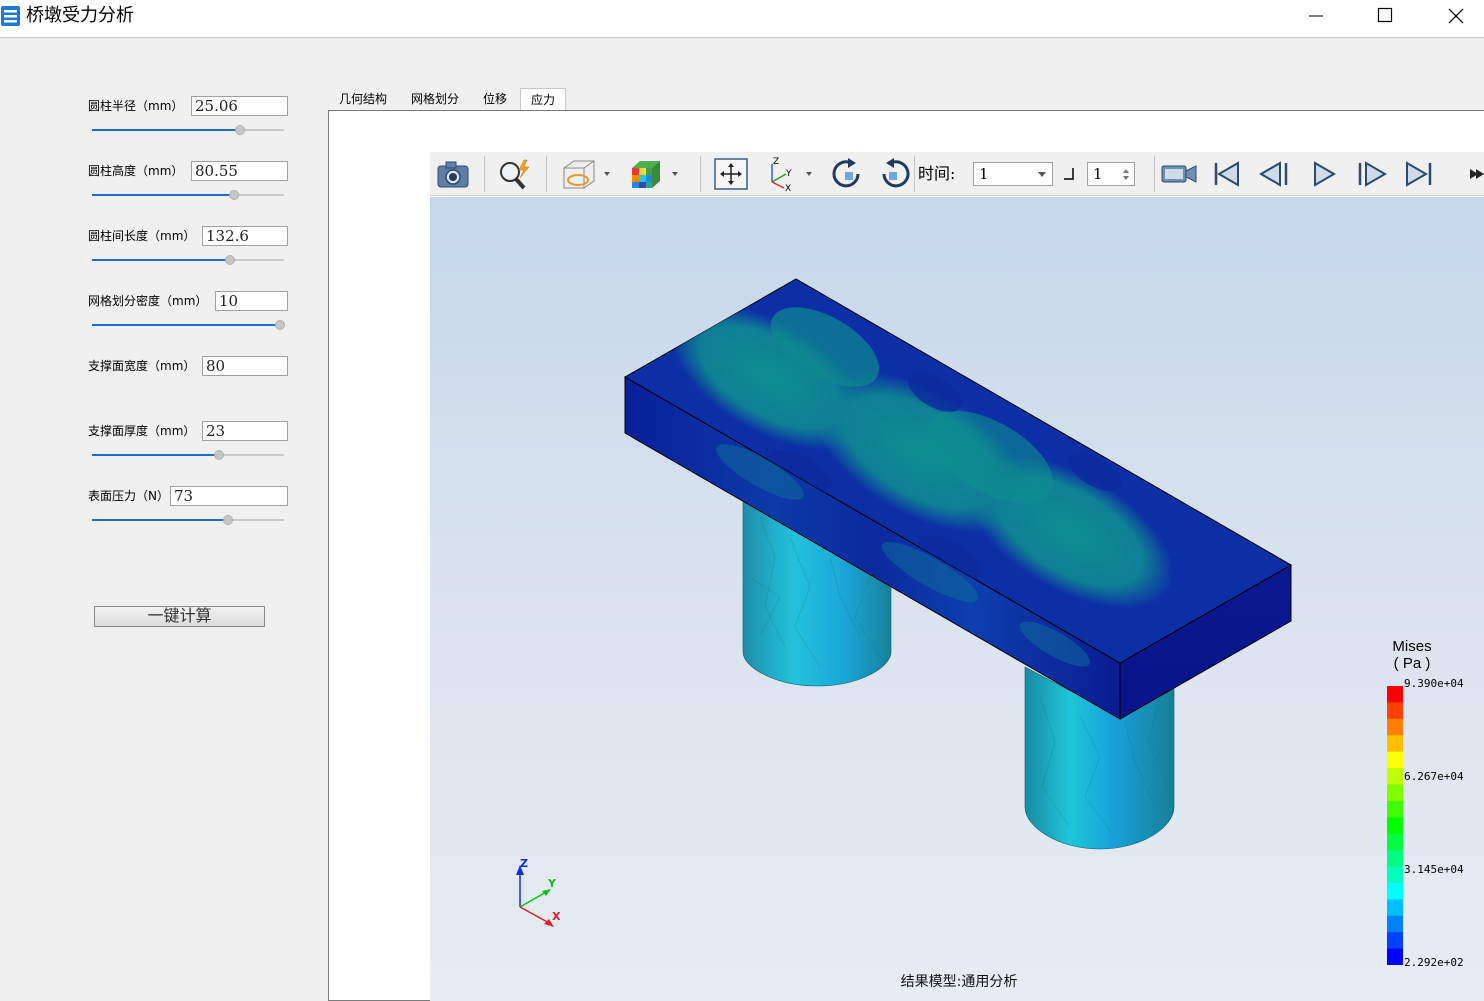 This screenshot has height=1001, width=1484. Describe the element at coordinates (1042, 174) in the screenshot. I see `chevron-down-icon` at that location.